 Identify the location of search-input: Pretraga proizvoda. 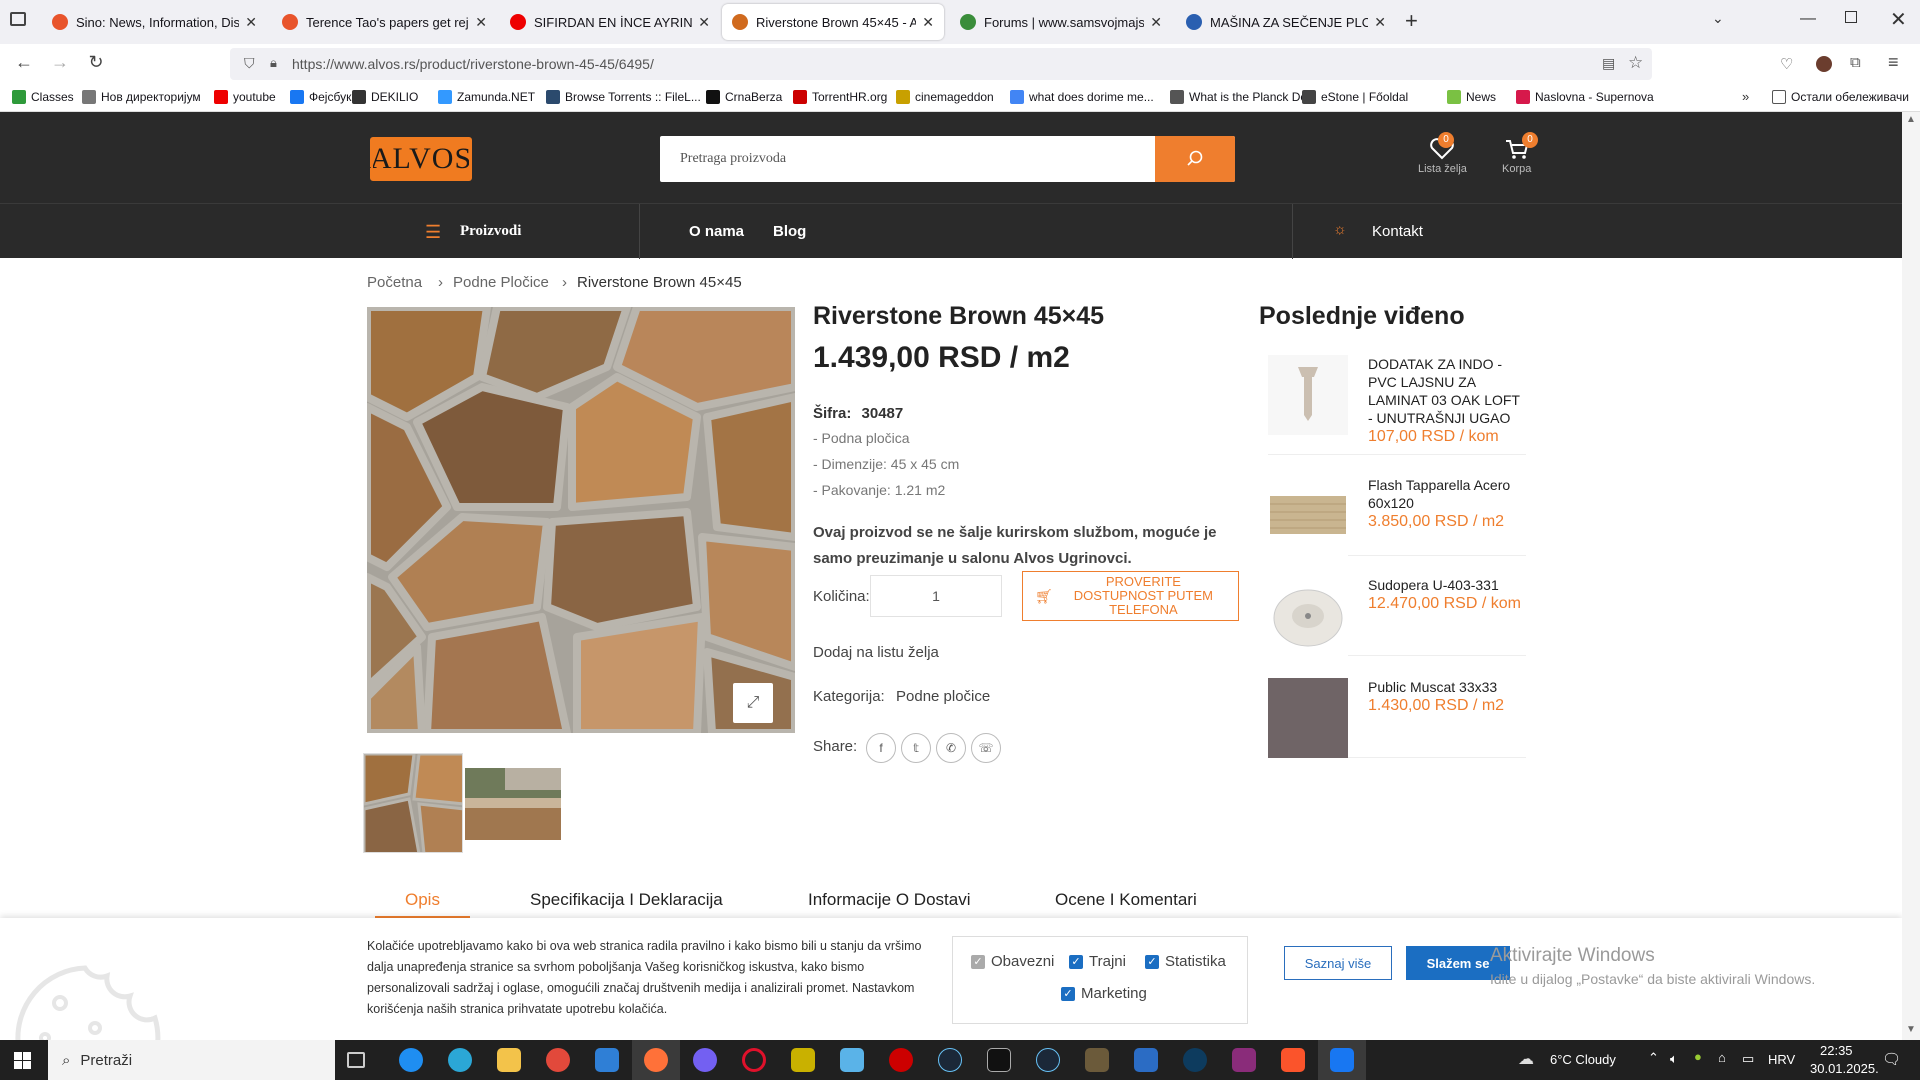
(947, 159).